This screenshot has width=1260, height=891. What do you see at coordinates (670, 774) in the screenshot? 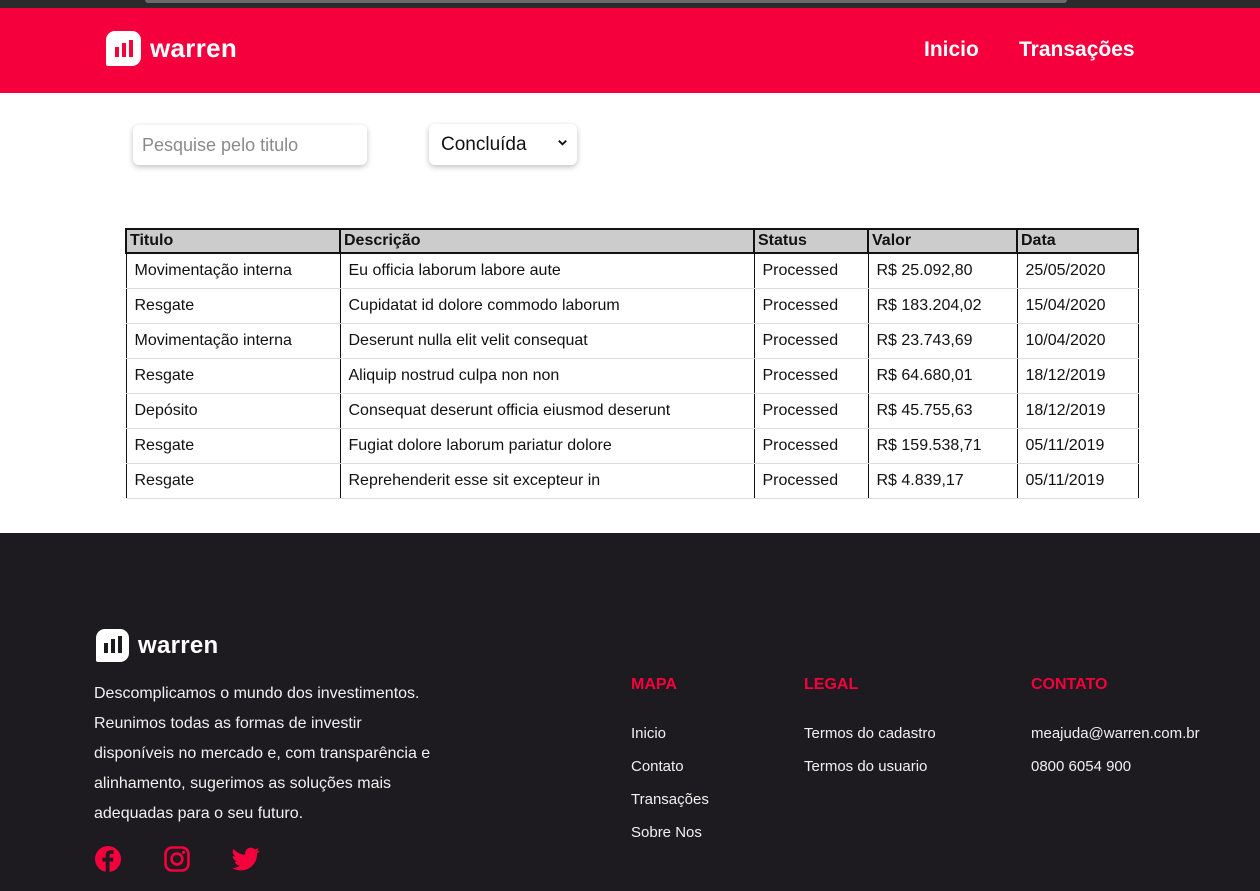
I see `footer-link-contato: Contato` at bounding box center [670, 774].